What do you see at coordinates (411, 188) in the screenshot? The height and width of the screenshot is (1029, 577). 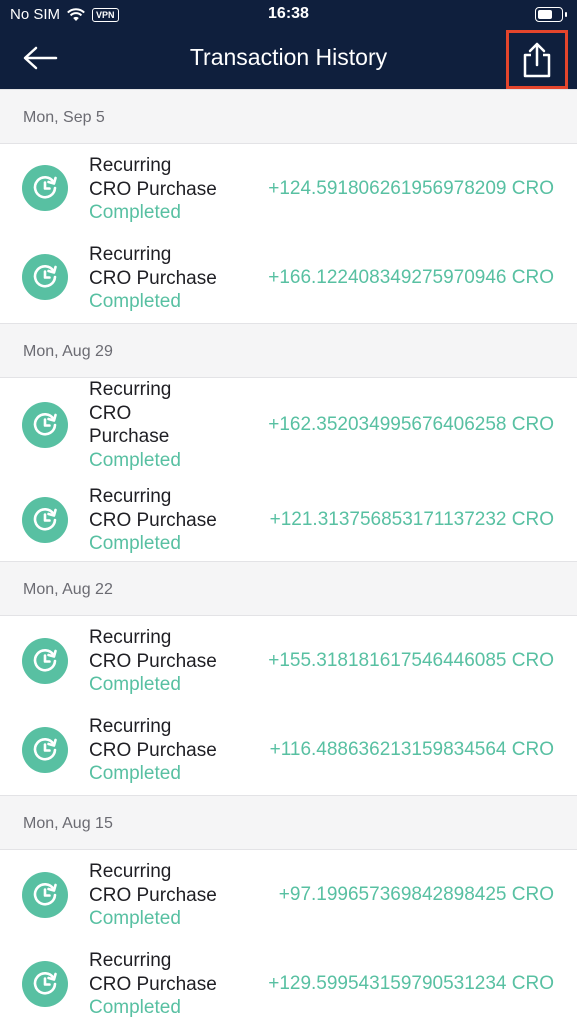 I see `transaction-amount: +124.591806261956978209 CRO` at bounding box center [411, 188].